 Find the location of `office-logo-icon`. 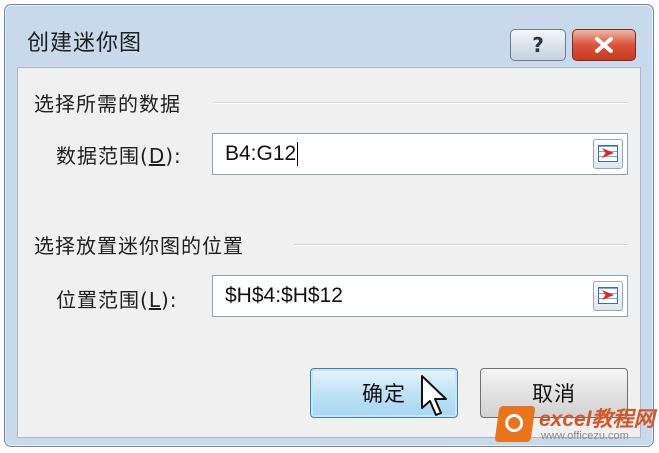

office-logo-icon is located at coordinates (515, 424).